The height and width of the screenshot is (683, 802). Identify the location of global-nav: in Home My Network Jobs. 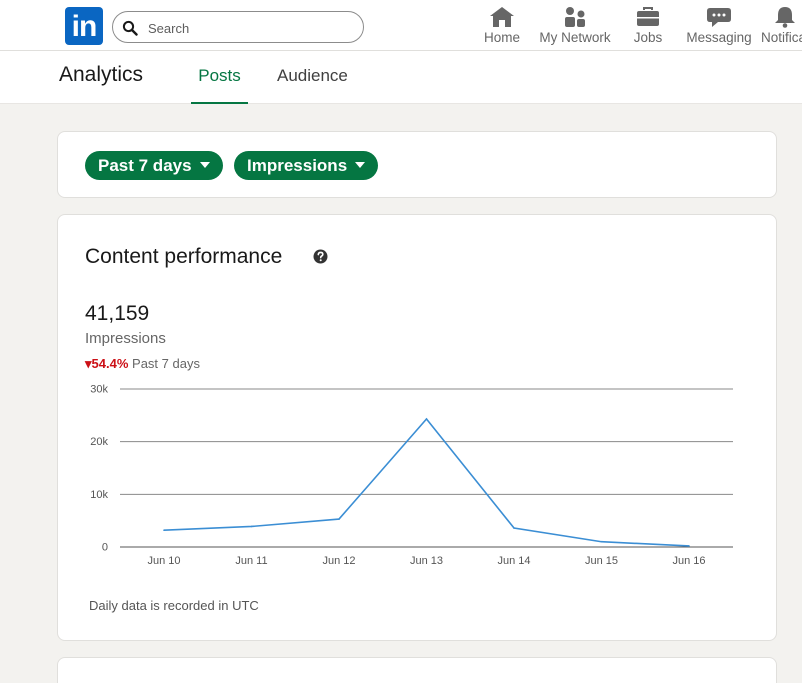
(401, 25).